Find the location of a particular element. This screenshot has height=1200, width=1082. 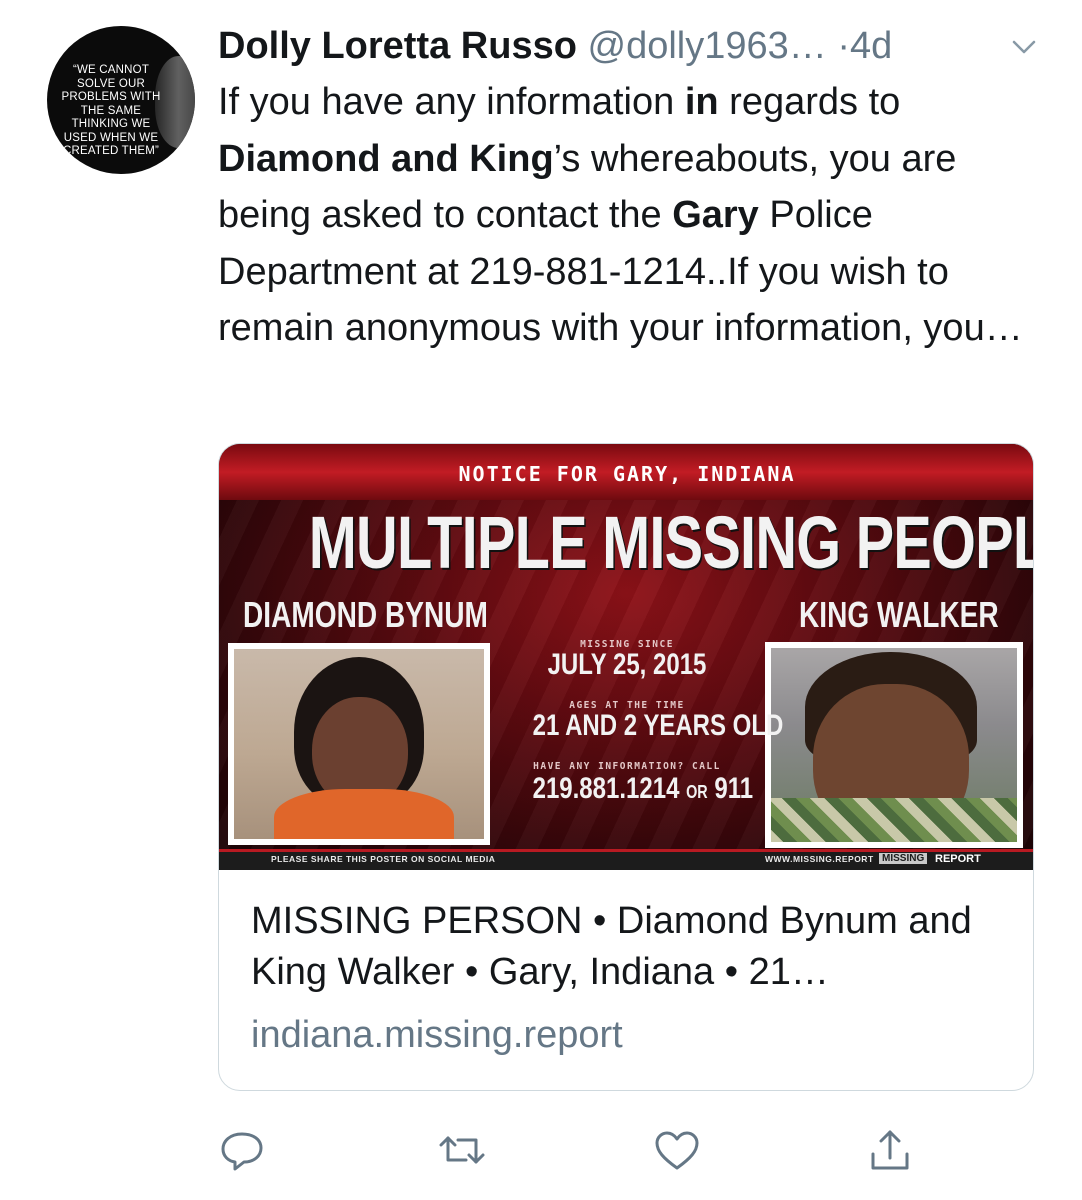

poster-brand-box: MISSING is located at coordinates (903, 858).